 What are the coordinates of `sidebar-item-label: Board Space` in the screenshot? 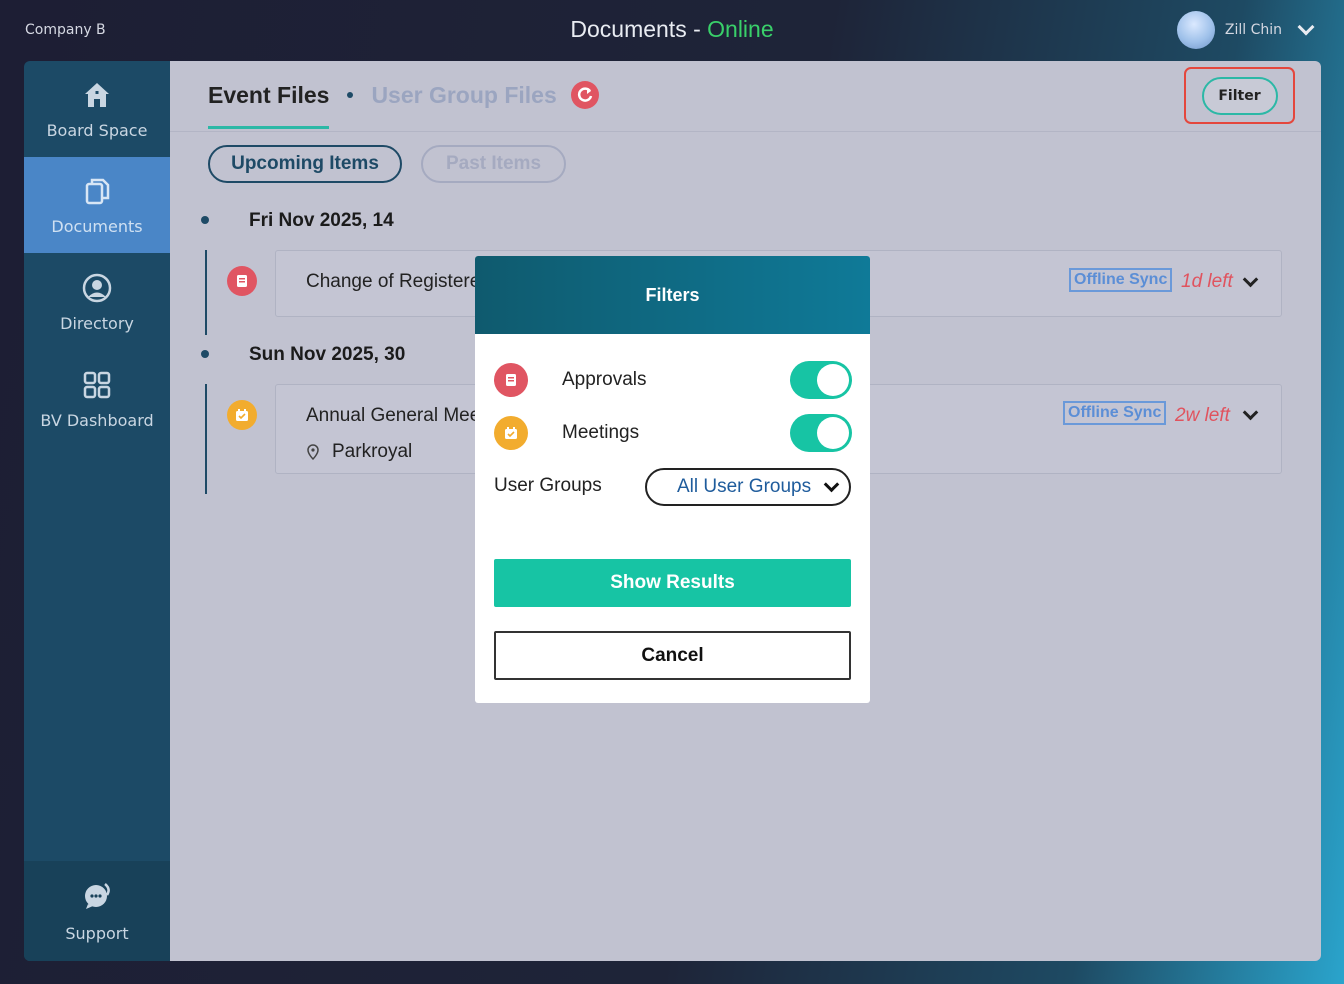 It's located at (97, 130).